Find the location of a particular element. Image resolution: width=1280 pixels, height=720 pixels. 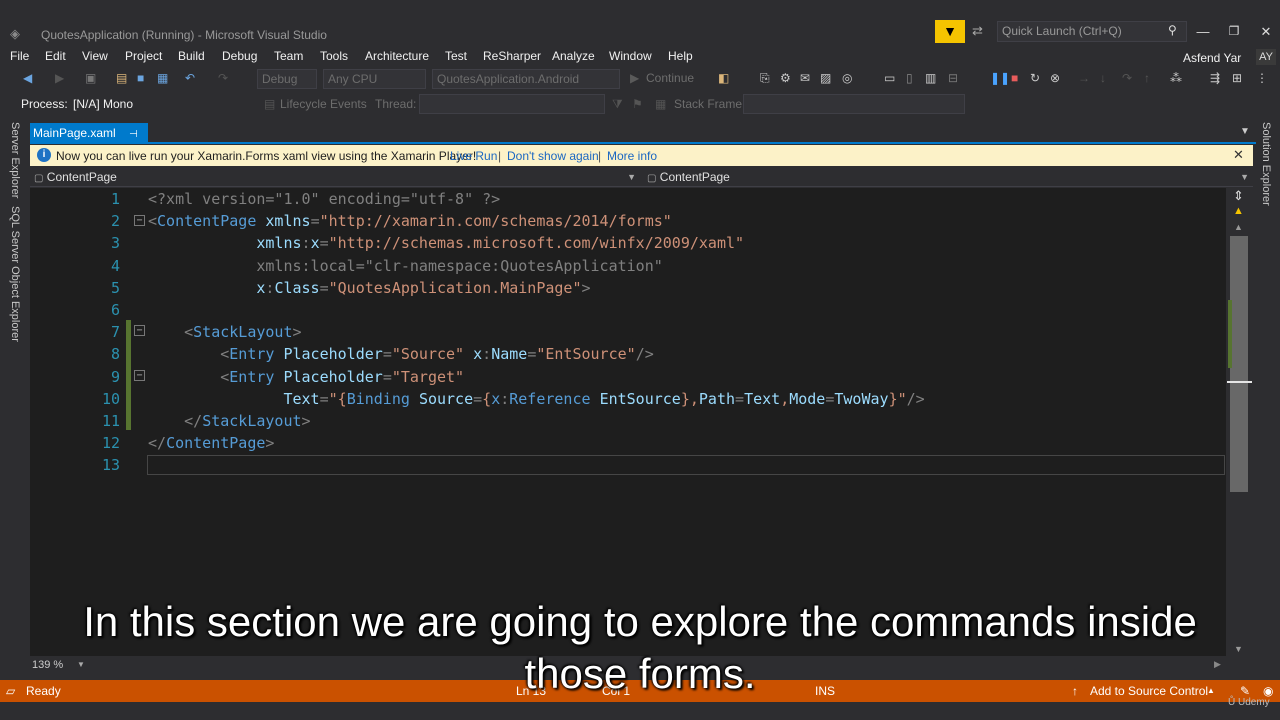

stack-frame-select is located at coordinates (854, 104).